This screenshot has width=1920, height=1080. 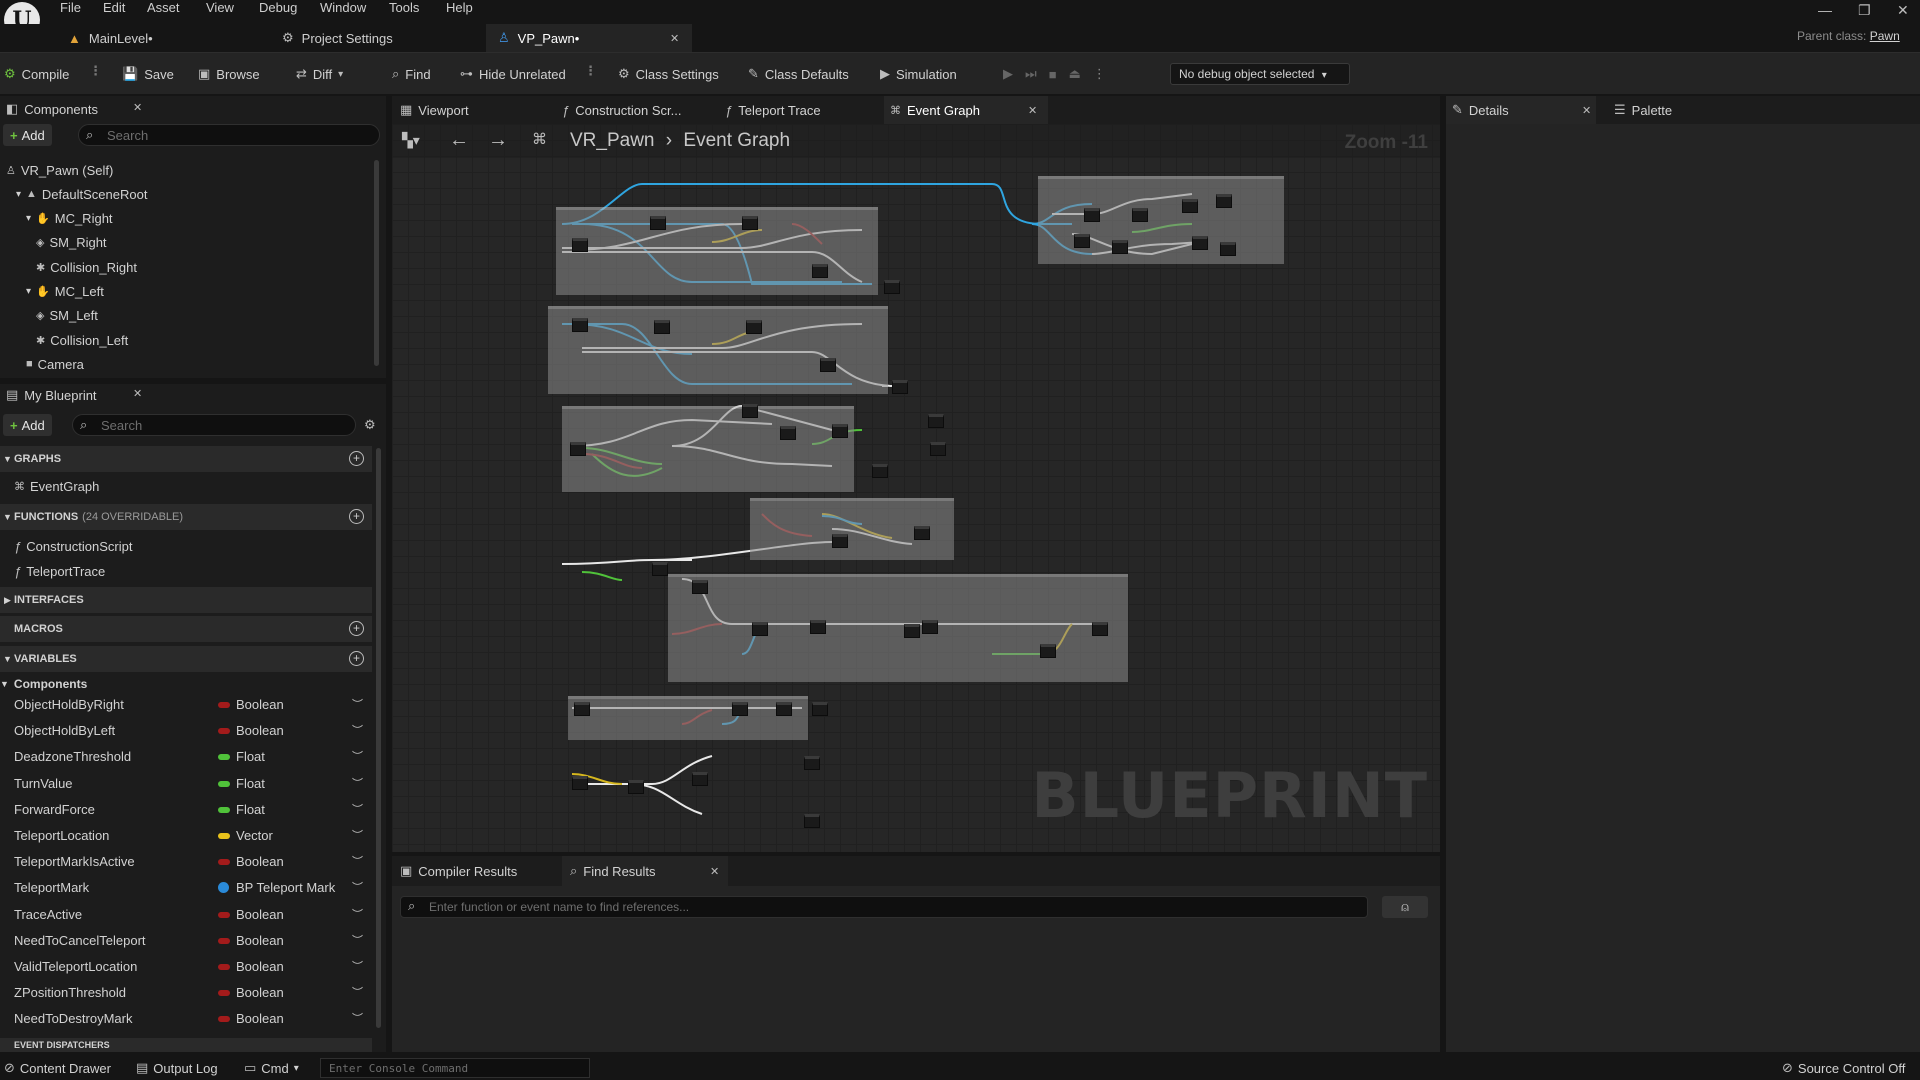 I want to click on forward-arrow-icon: →, so click(x=498, y=140).